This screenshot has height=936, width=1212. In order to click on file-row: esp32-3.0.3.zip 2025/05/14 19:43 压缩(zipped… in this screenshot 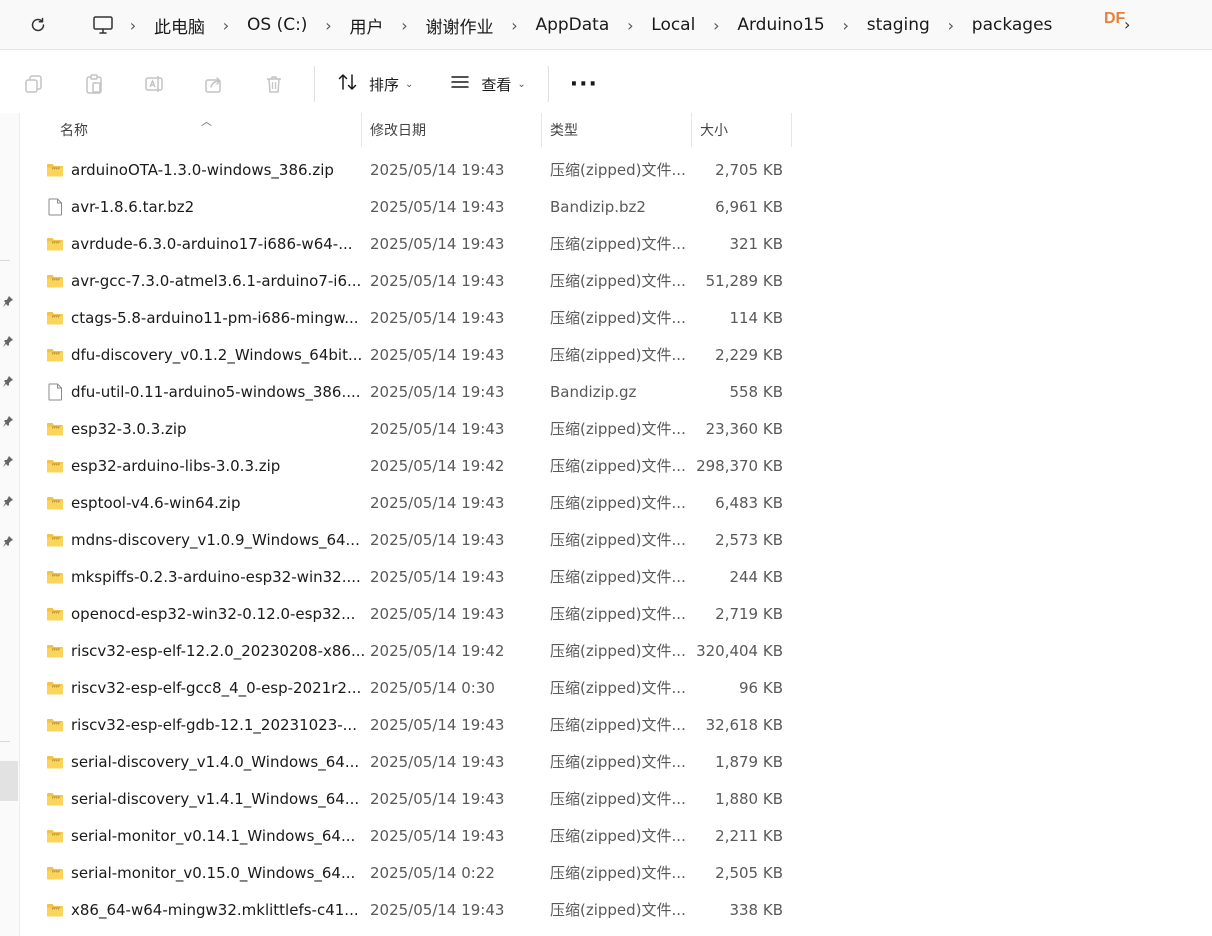, I will do `click(410, 428)`.